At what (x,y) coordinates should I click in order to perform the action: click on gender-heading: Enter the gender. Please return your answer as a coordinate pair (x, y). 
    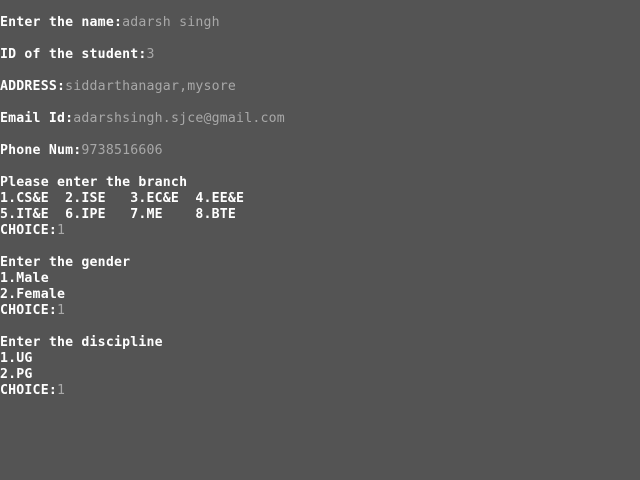
    Looking at the image, I should click on (65, 262).